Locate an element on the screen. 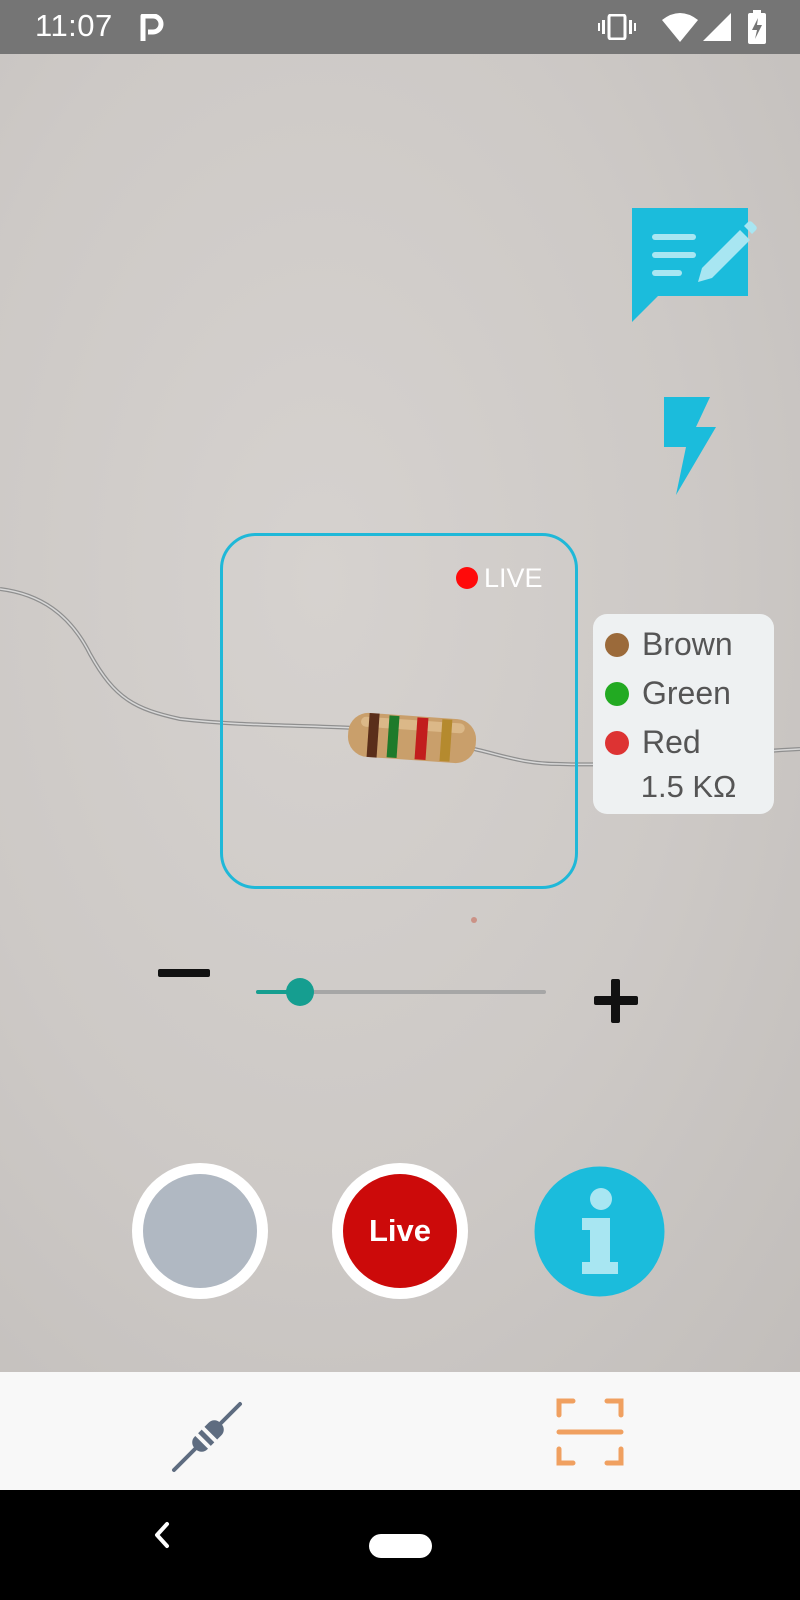  live-indicator: LIVE is located at coordinates (499, 578).